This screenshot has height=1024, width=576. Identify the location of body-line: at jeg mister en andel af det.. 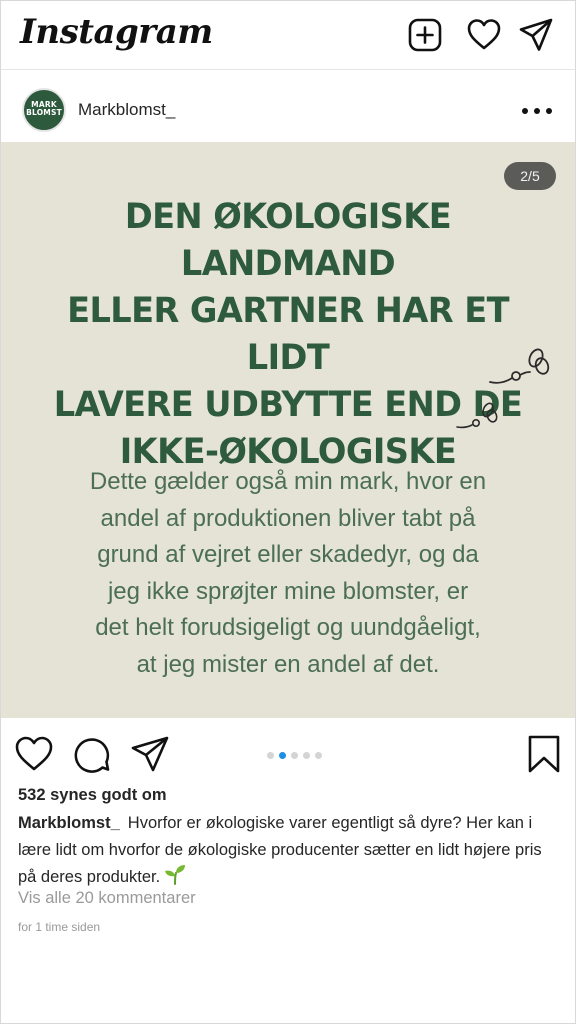
(288, 664).